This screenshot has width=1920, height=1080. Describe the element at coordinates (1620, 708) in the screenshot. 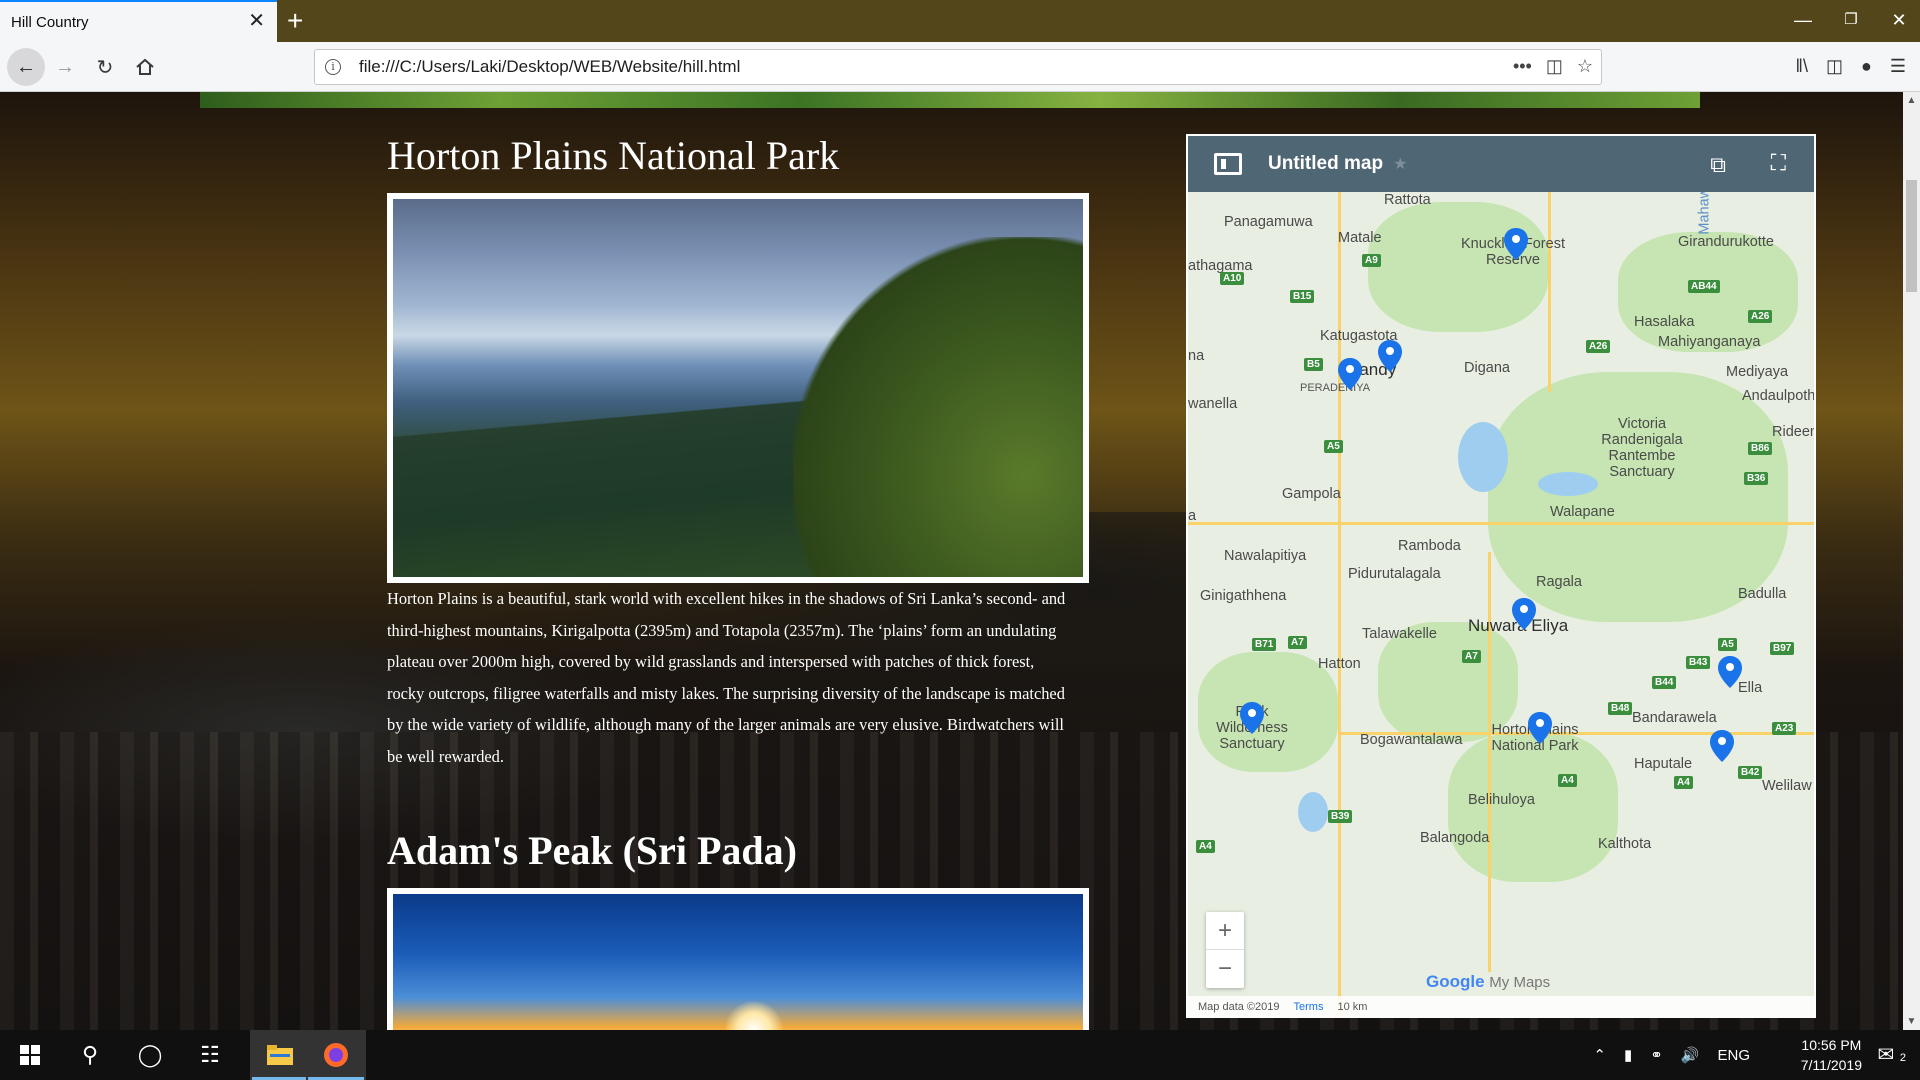

I see `road-shield: B48` at that location.